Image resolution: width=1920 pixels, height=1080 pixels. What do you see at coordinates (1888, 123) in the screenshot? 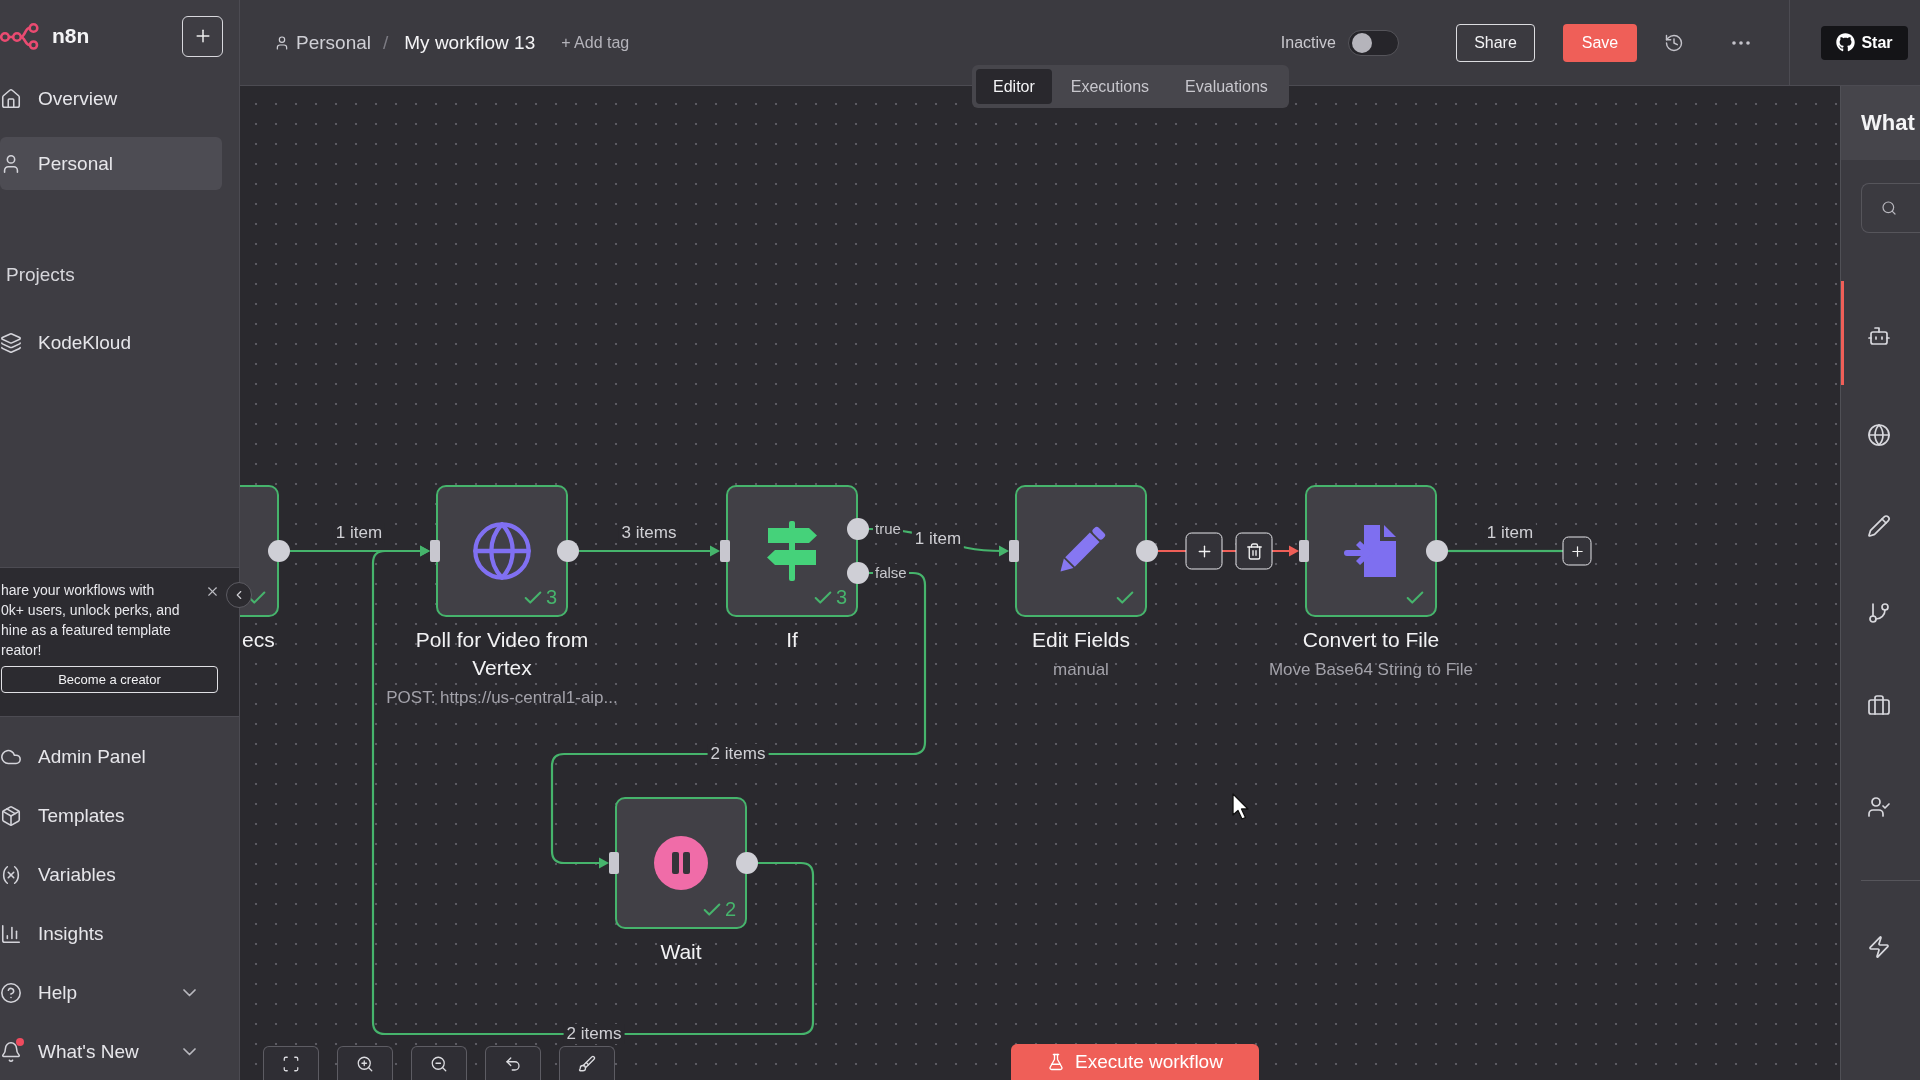
I see `panel-title: What` at bounding box center [1888, 123].